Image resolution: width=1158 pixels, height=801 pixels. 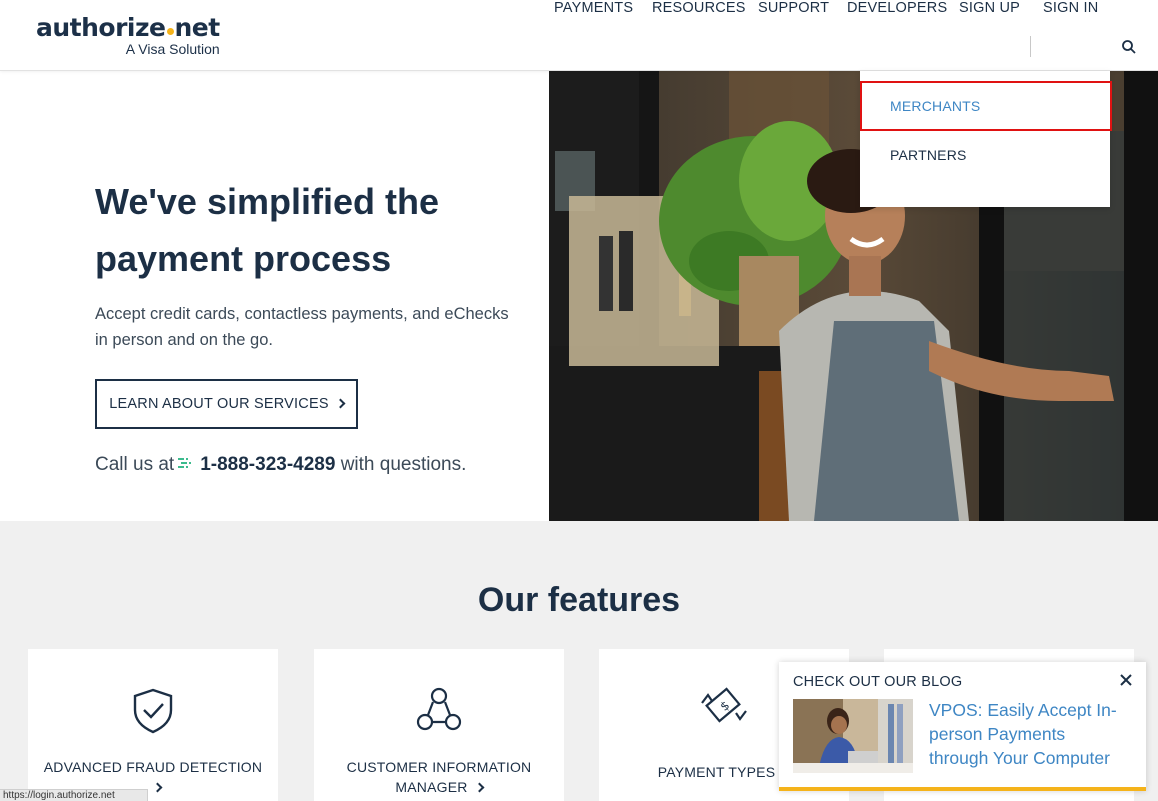 I want to click on nav-support: SUPPORT, so click(x=793, y=8).